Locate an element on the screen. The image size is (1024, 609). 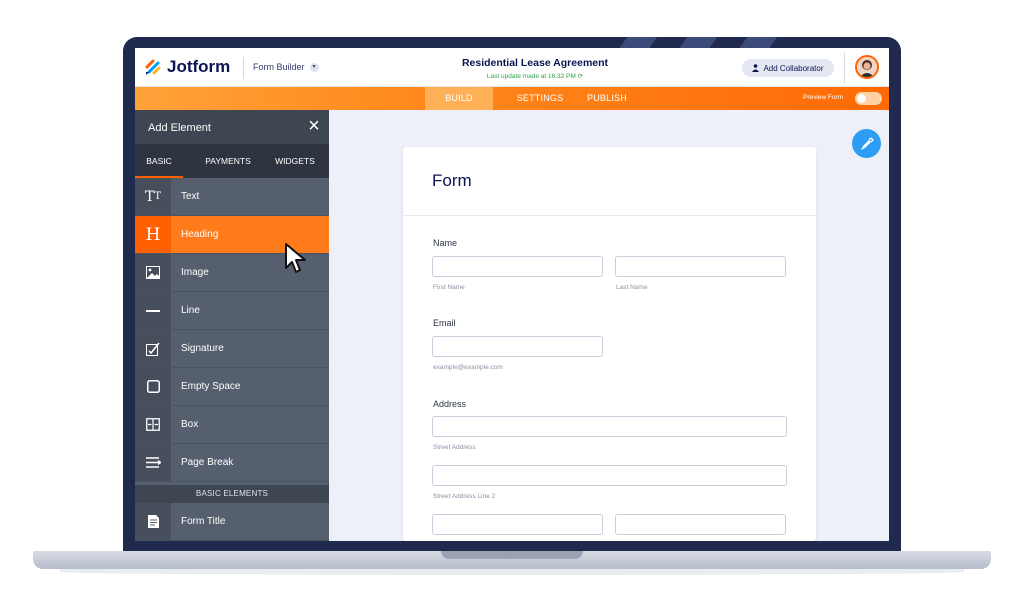
first-name-input is located at coordinates (517, 266).